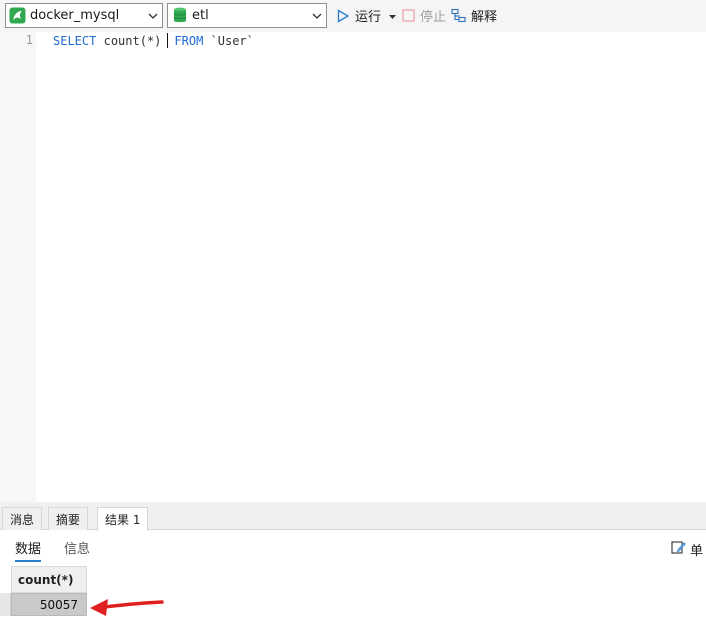 This screenshot has width=706, height=641. Describe the element at coordinates (353, 548) in the screenshot. I see `result-subtabs: 数据 信息 单` at that location.